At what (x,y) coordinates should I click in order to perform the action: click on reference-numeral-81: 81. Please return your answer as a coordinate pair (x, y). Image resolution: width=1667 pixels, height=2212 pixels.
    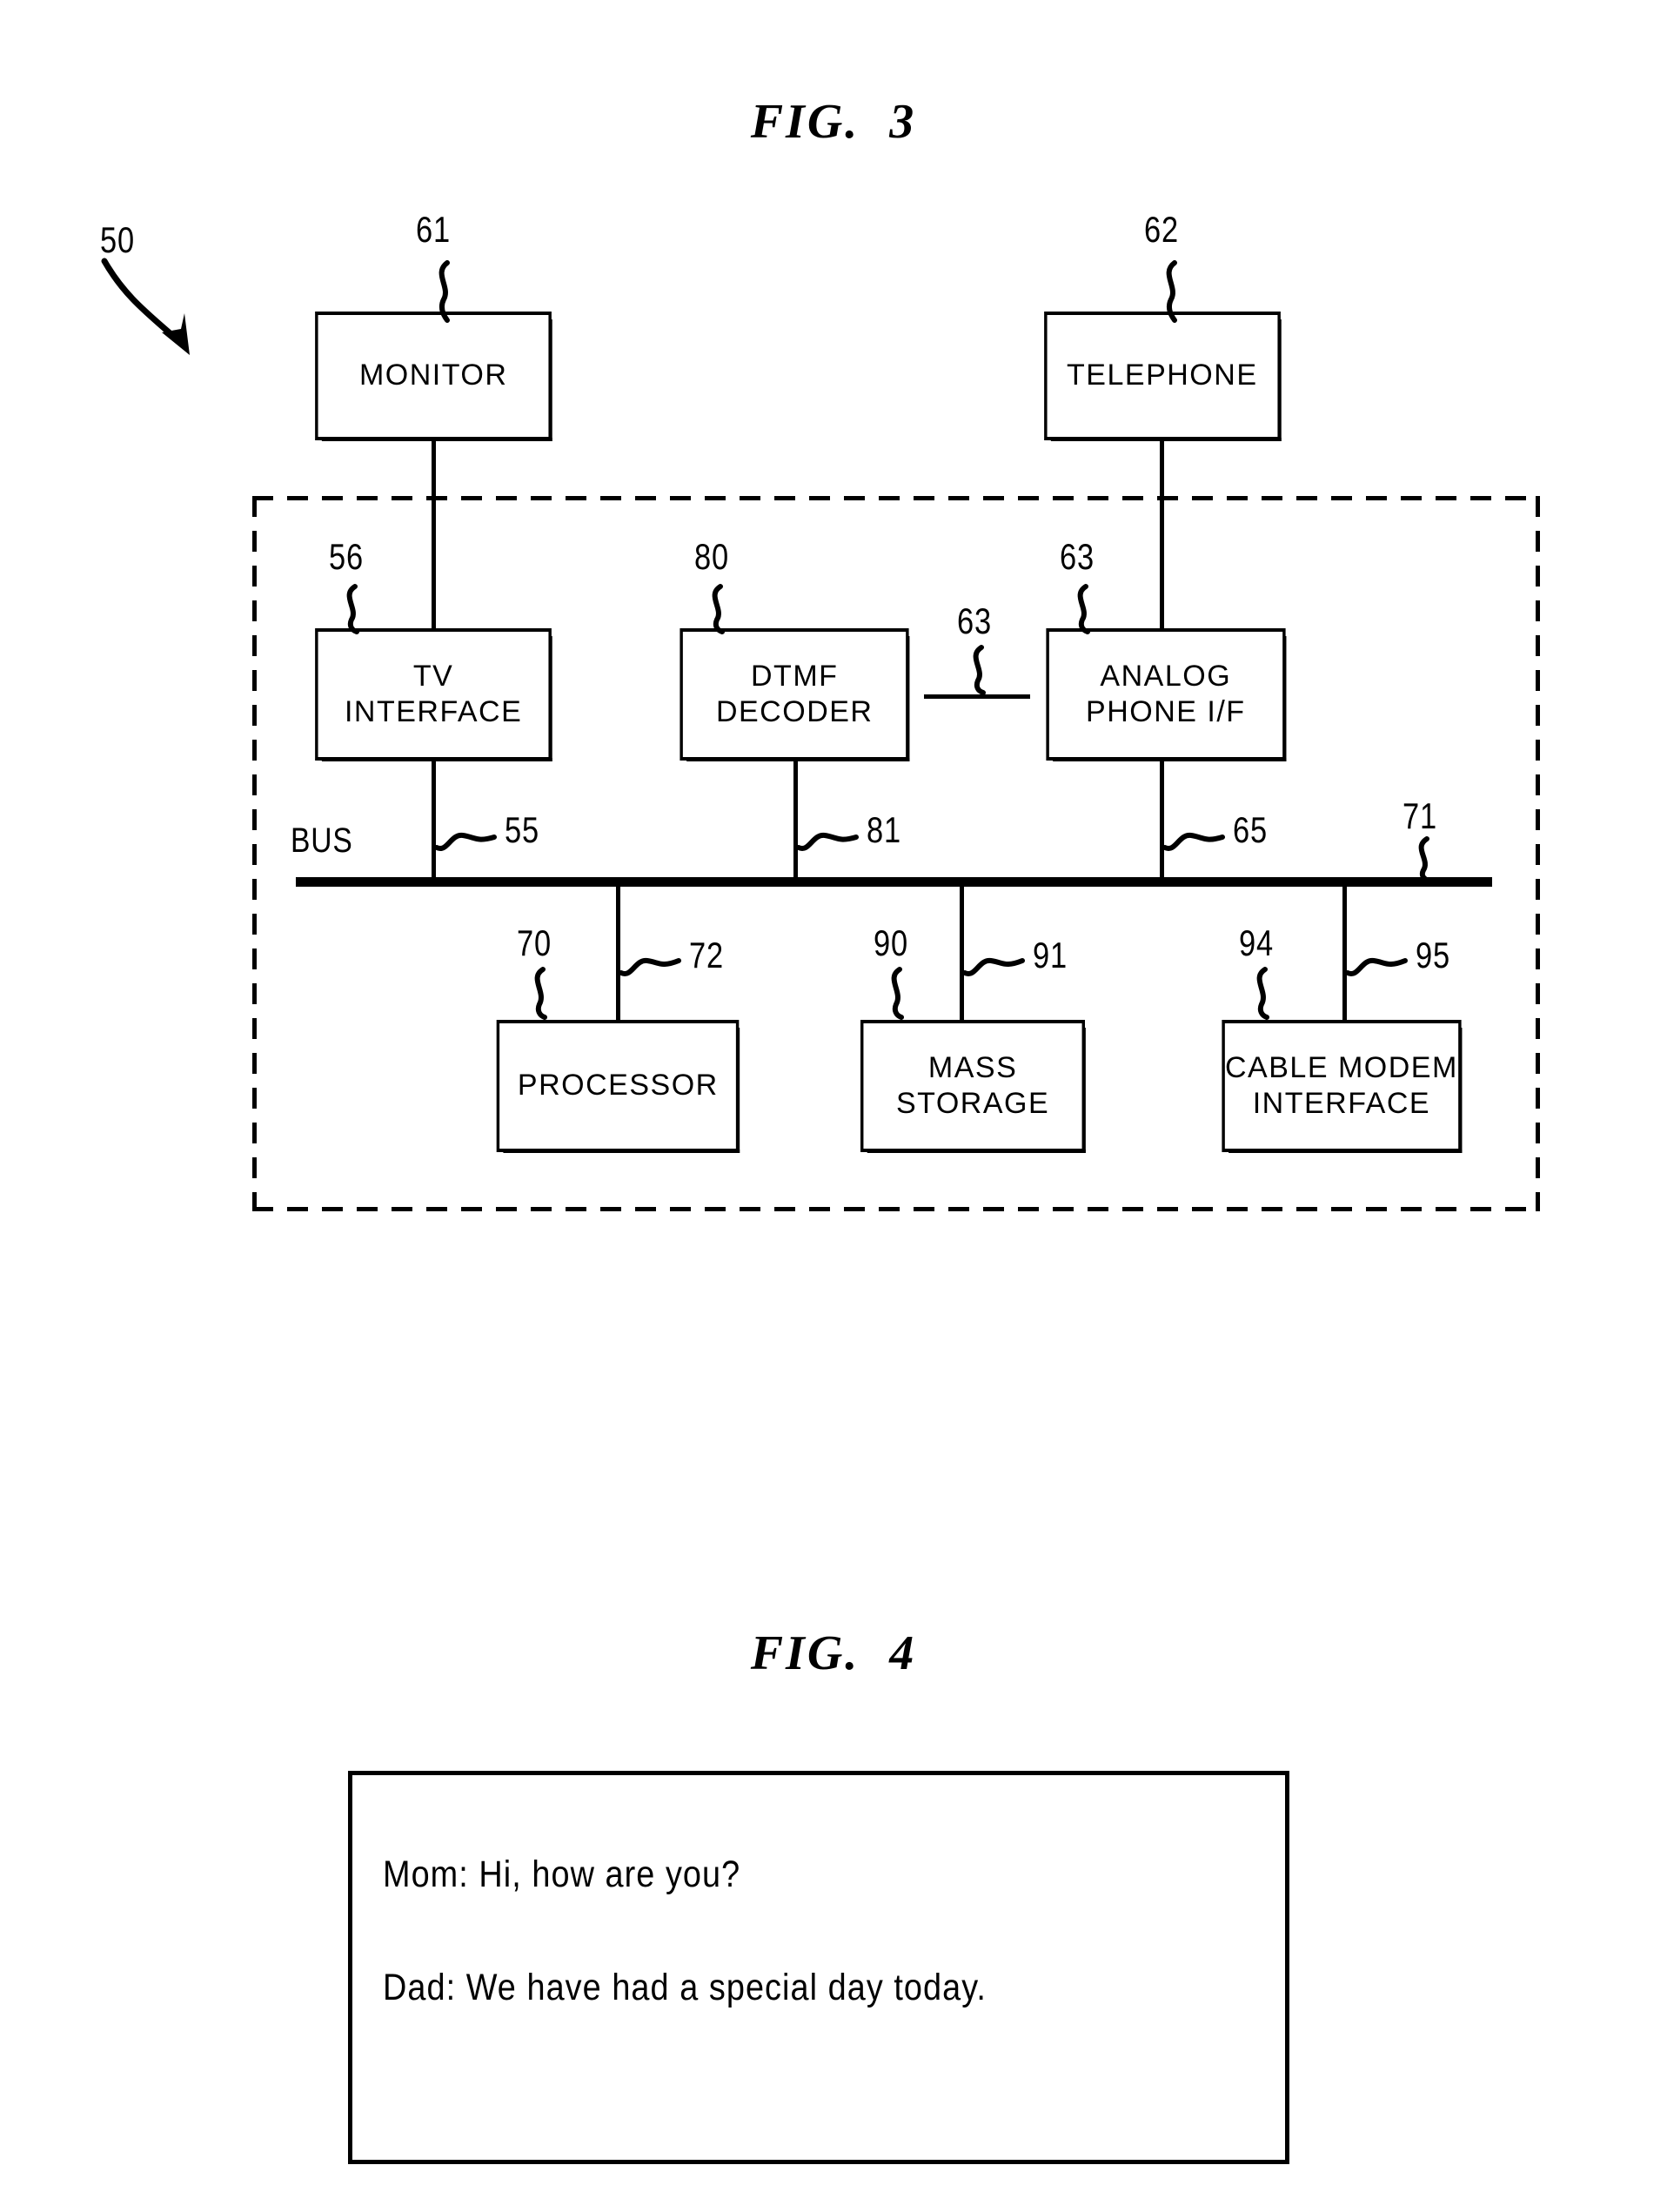
    Looking at the image, I should click on (884, 829).